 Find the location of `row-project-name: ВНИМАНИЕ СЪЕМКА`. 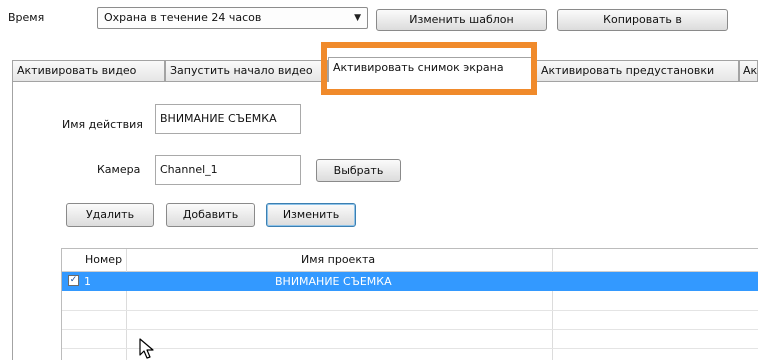

row-project-name: ВНИМАНИЕ СЪЕМКА is located at coordinates (333, 281).